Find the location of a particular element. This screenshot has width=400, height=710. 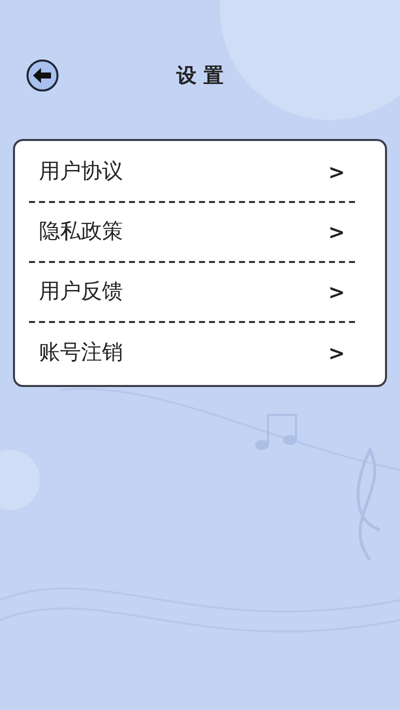

menu-item: 用户协议 > is located at coordinates (192, 173).